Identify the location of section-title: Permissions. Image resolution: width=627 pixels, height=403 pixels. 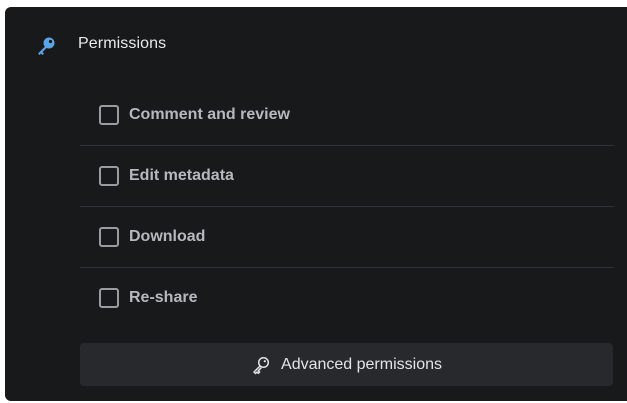
(122, 43).